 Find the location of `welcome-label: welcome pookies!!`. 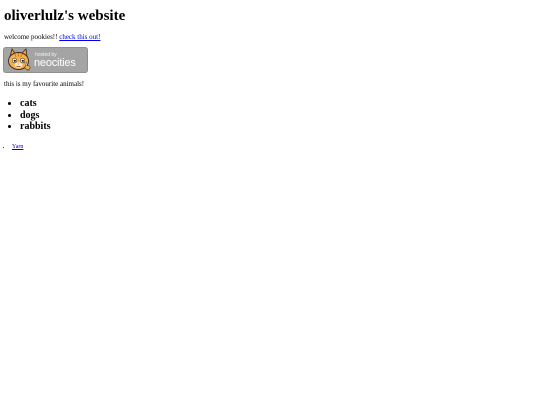

welcome-label: welcome pookies!! is located at coordinates (32, 37).